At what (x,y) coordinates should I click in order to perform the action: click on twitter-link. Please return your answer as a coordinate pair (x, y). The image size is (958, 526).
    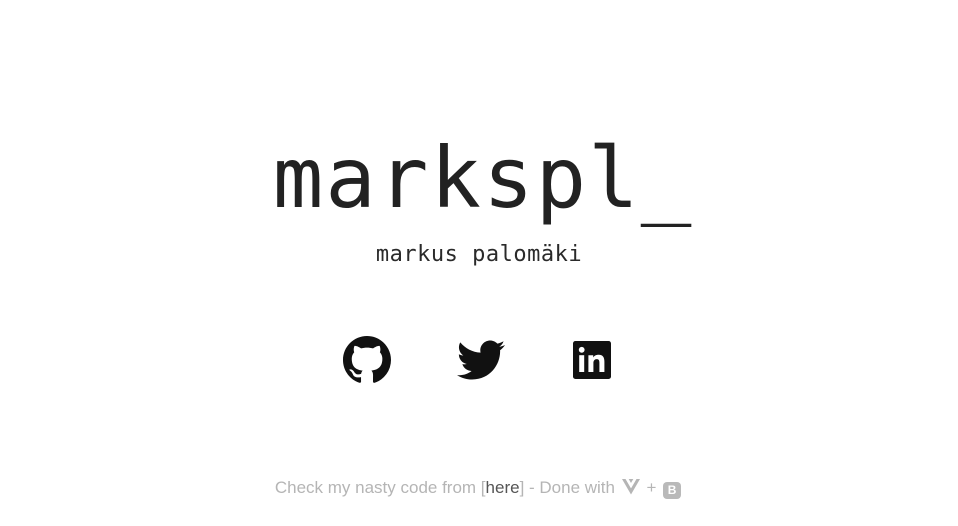
    Looking at the image, I should click on (481, 360).